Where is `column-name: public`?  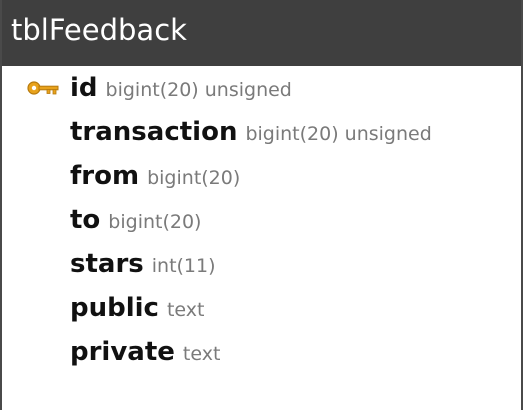
column-name: public is located at coordinates (114, 308).